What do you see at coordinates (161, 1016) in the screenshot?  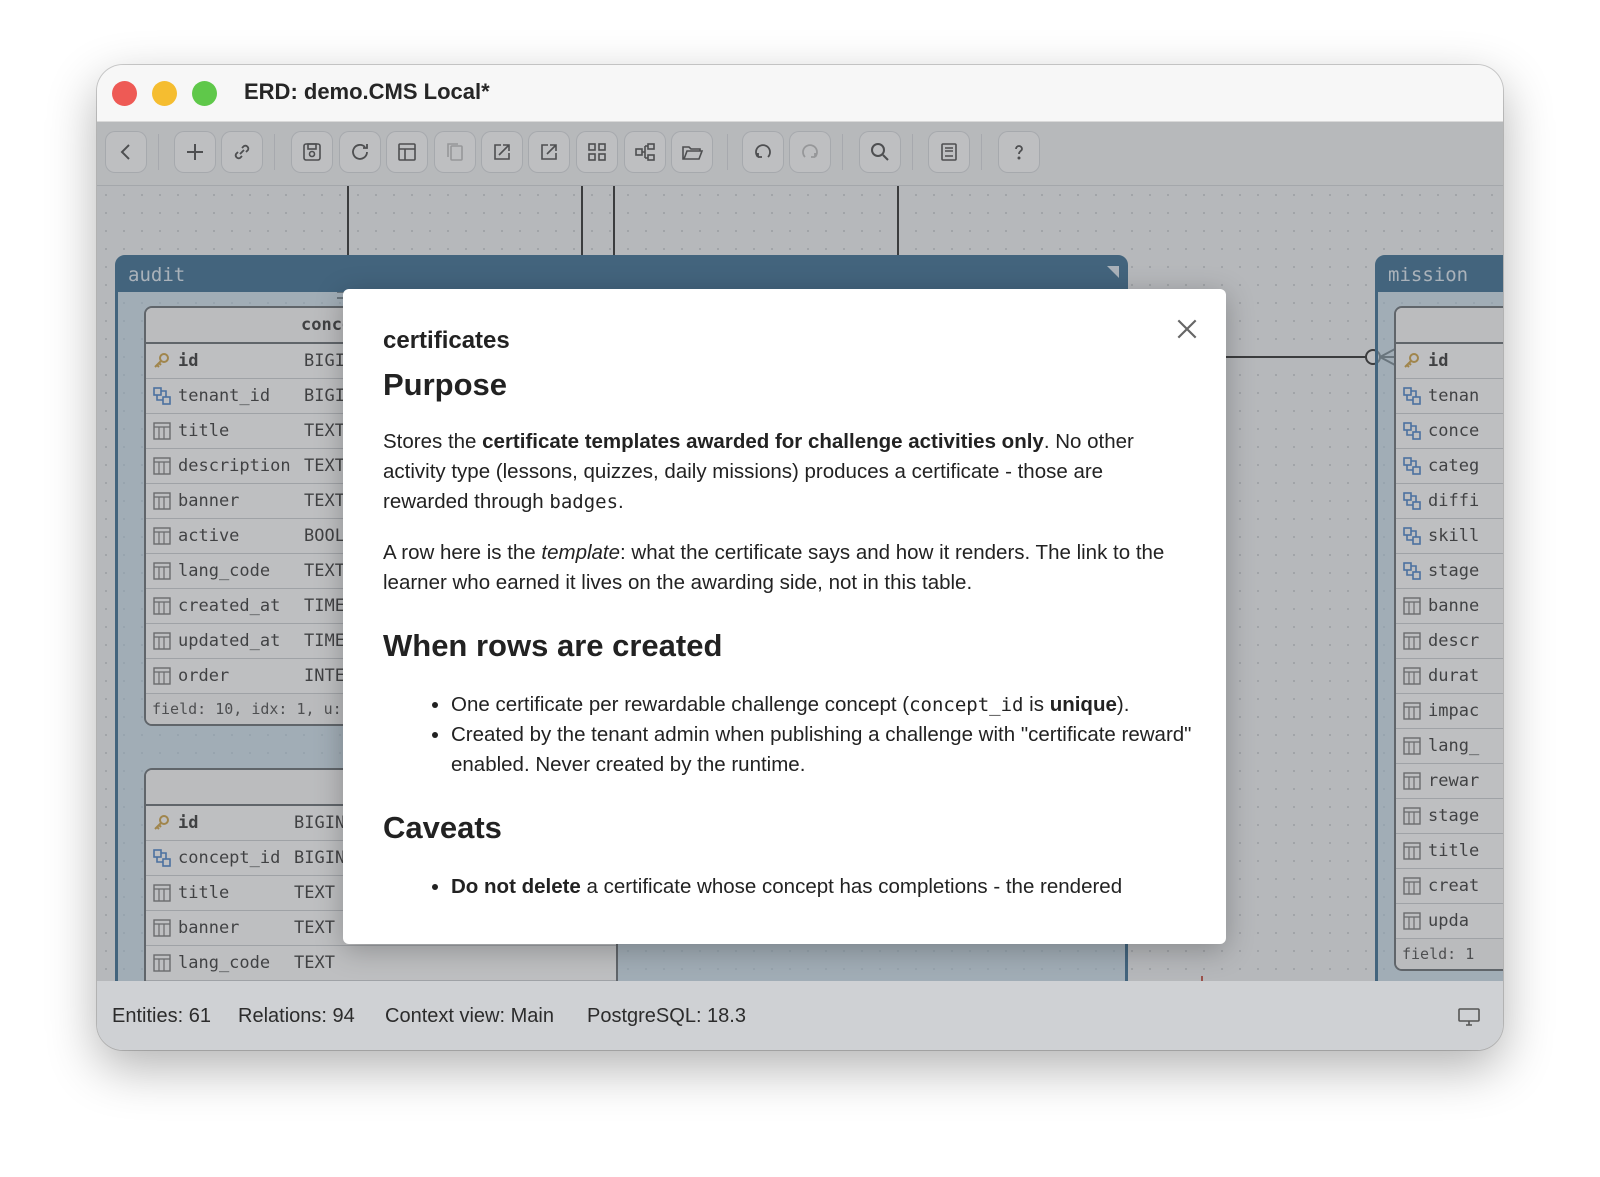 I see `entities-count: Entities: 61` at bounding box center [161, 1016].